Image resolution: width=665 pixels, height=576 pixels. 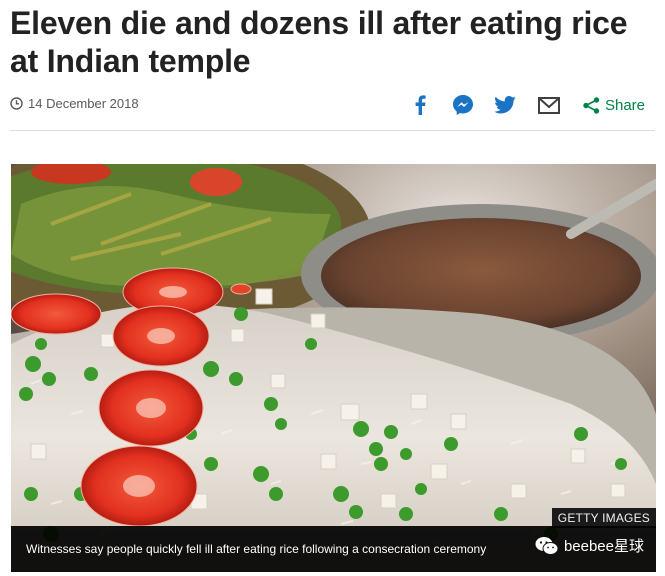 I want to click on watermark: beebee星球, so click(x=589, y=545).